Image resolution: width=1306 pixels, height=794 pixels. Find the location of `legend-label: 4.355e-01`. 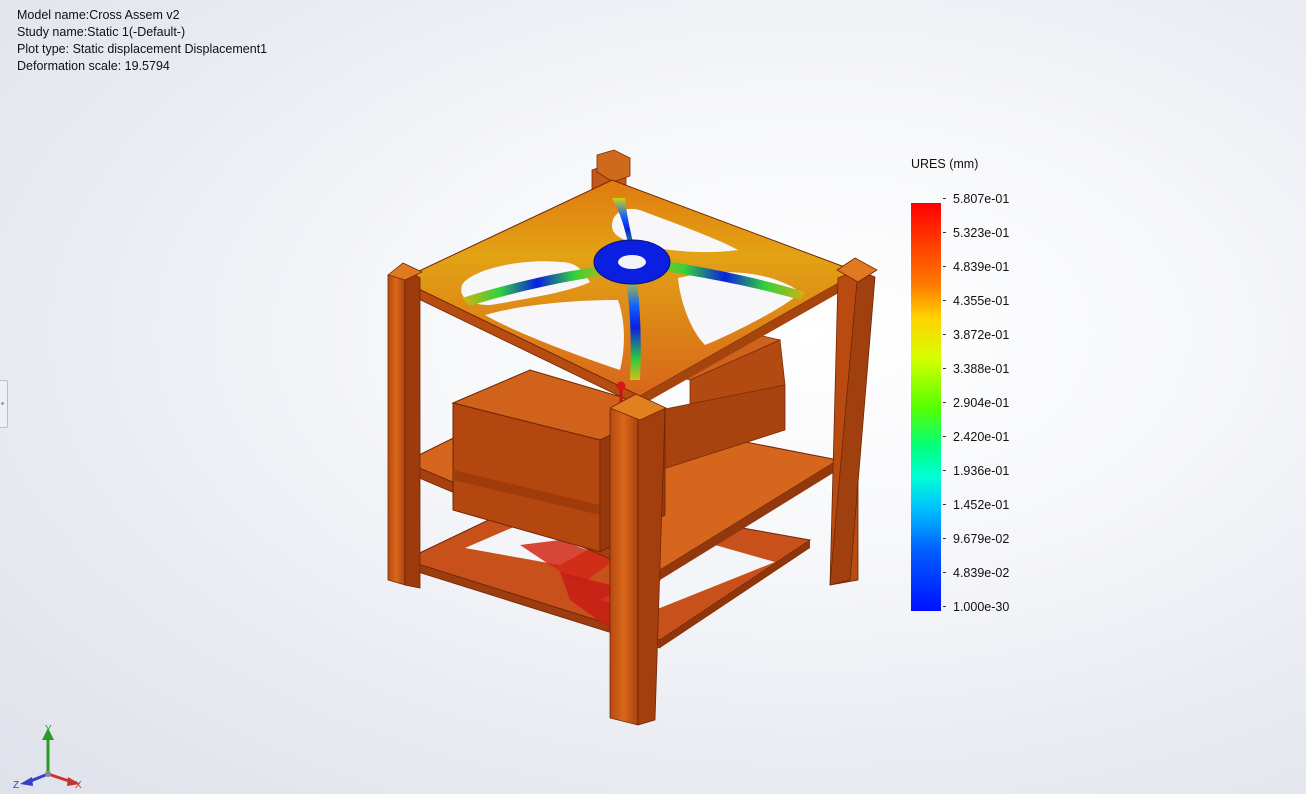

legend-label: 4.355e-01 is located at coordinates (983, 301).